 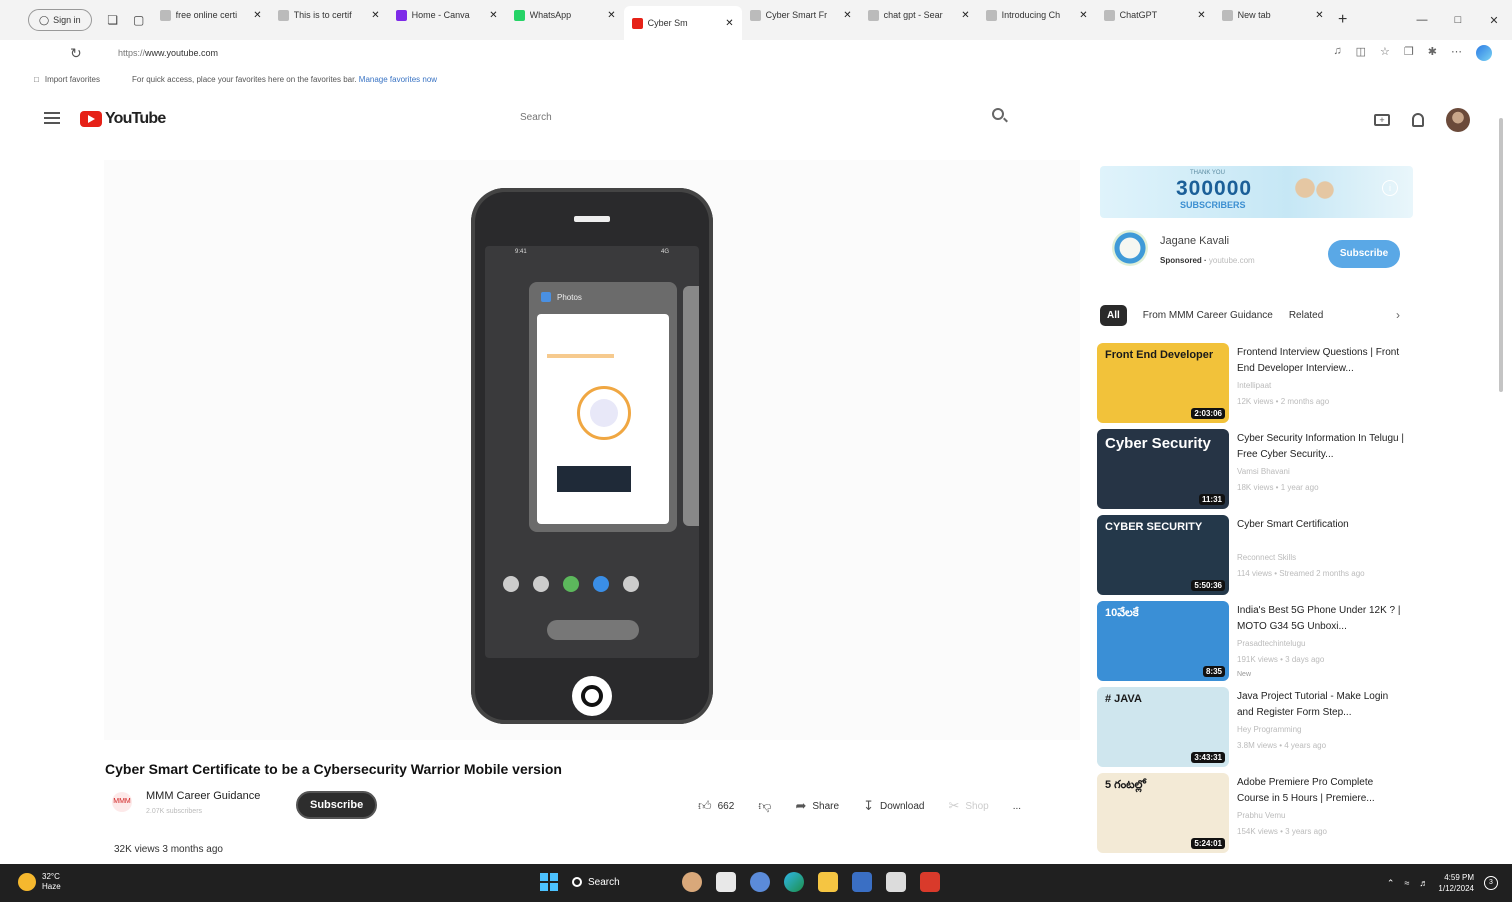 I want to click on notifications-bell-icon, so click(x=1418, y=120).